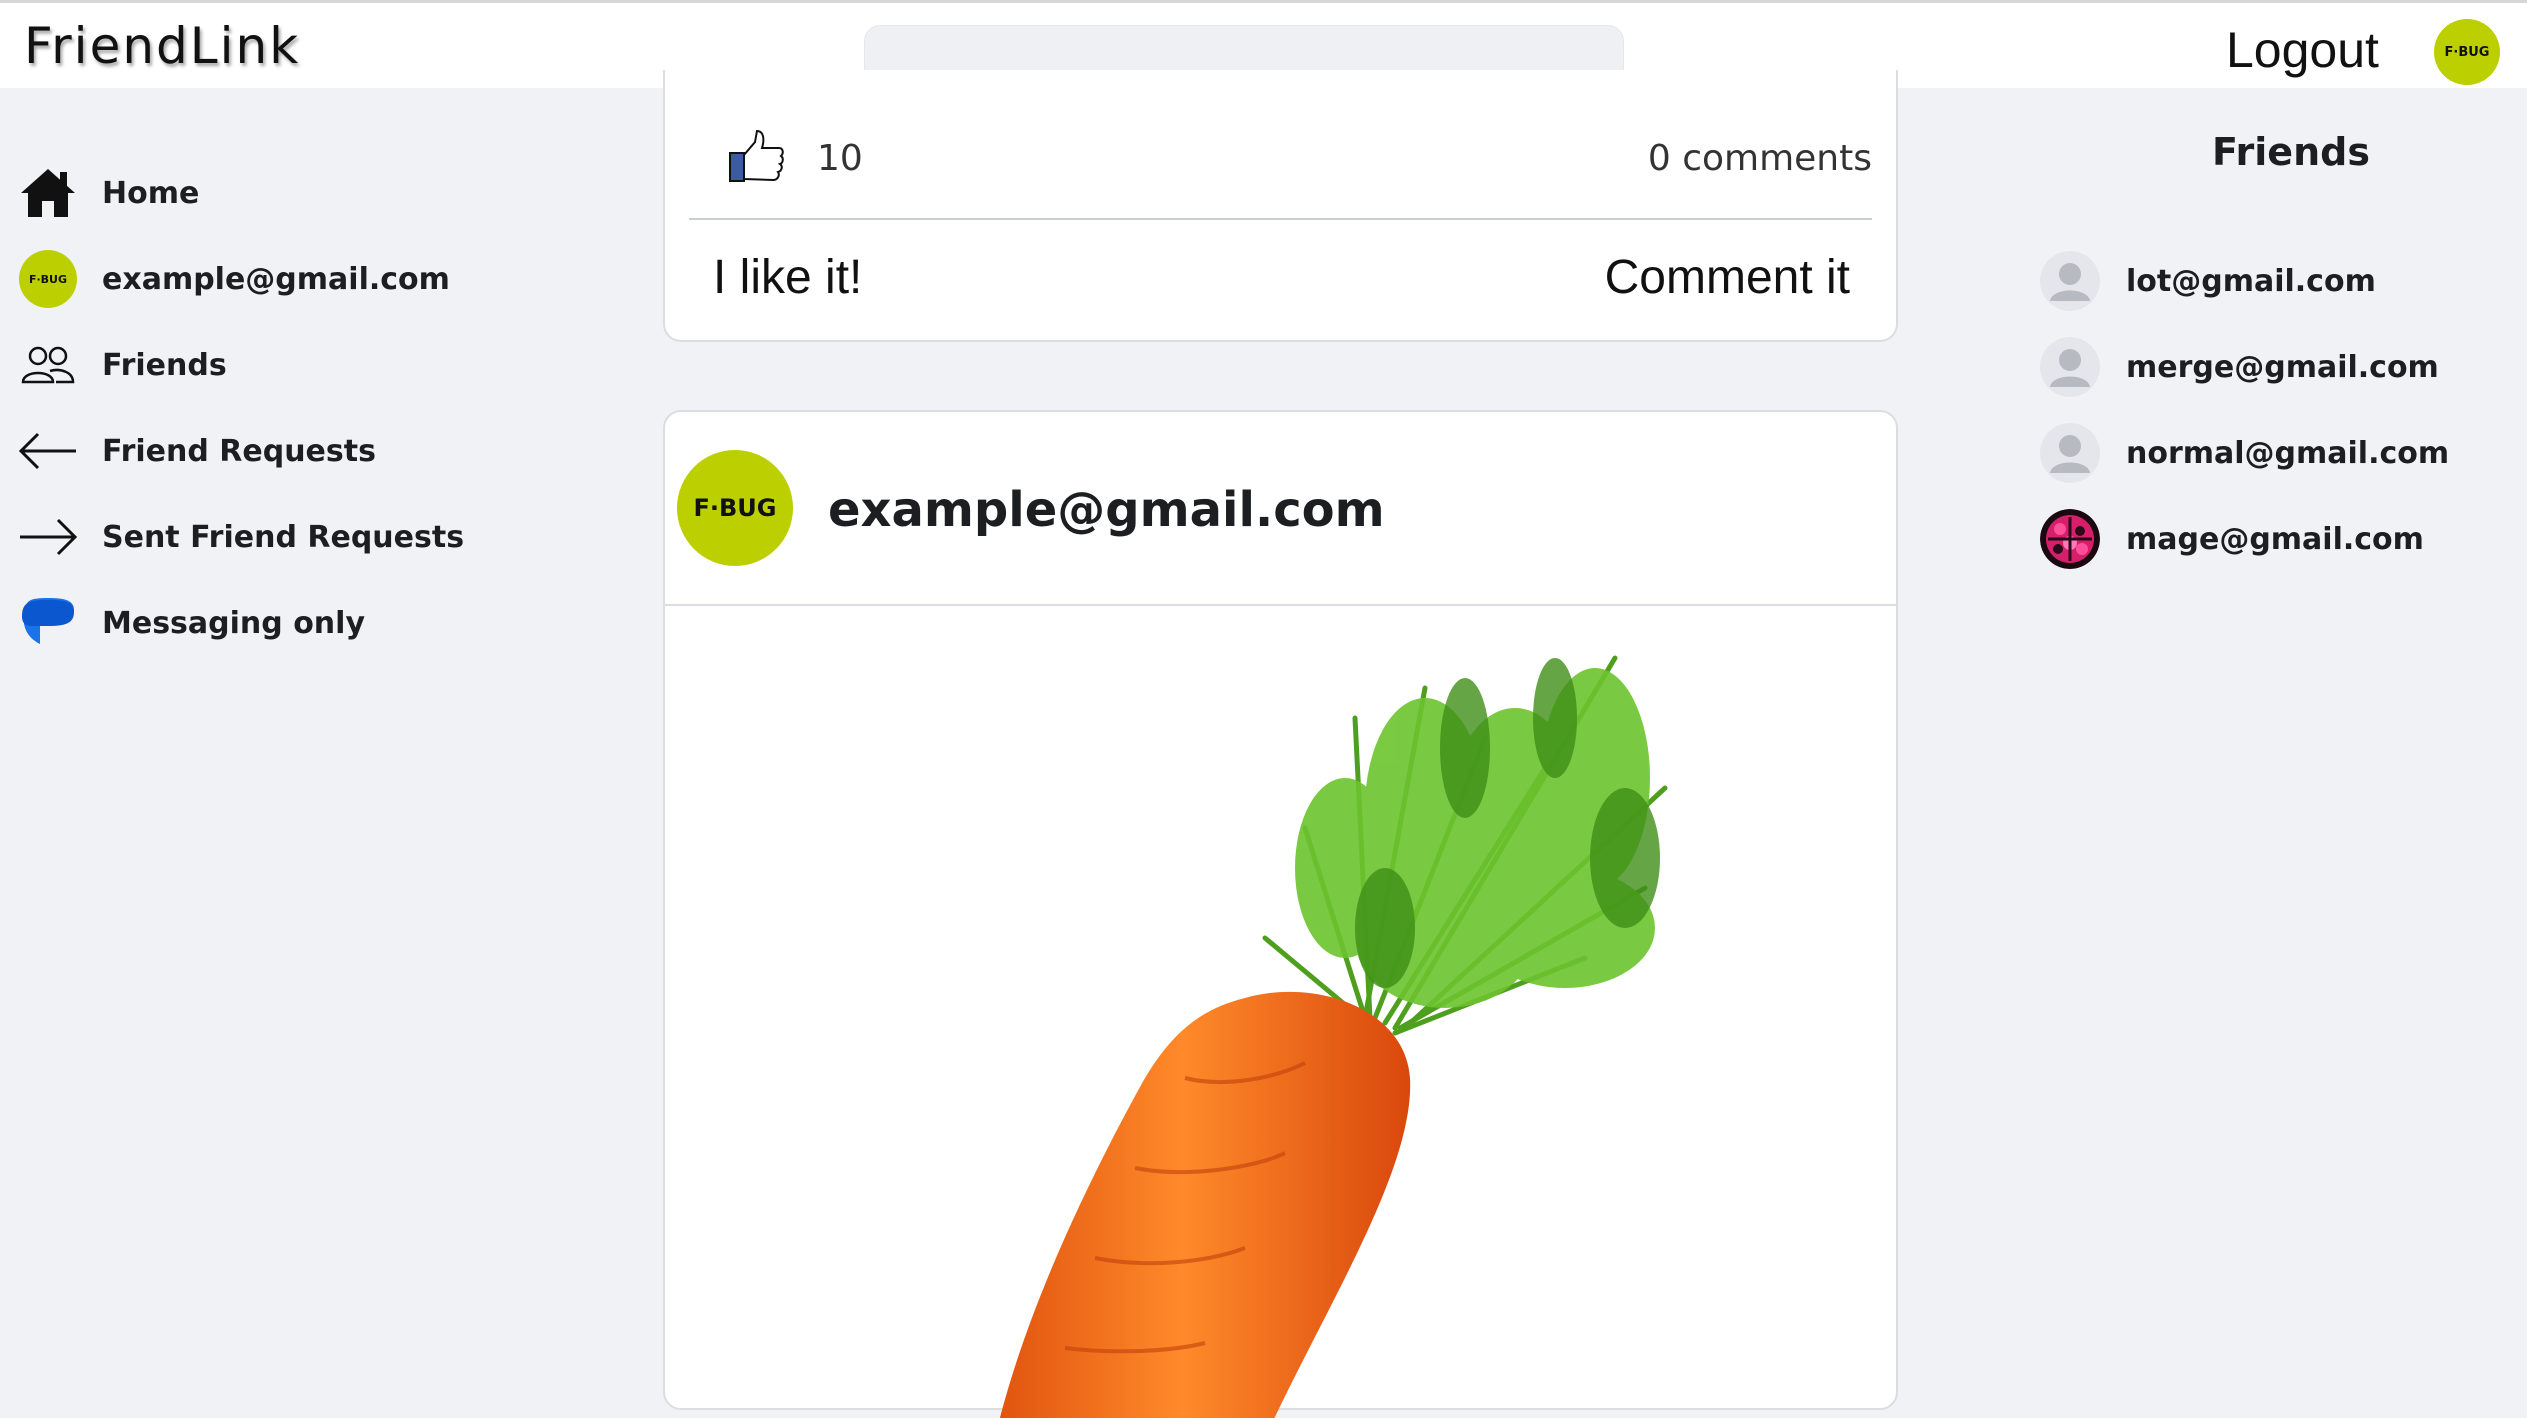 The height and width of the screenshot is (1418, 2527). I want to click on post-author: example@gmail.com, so click(1106, 510).